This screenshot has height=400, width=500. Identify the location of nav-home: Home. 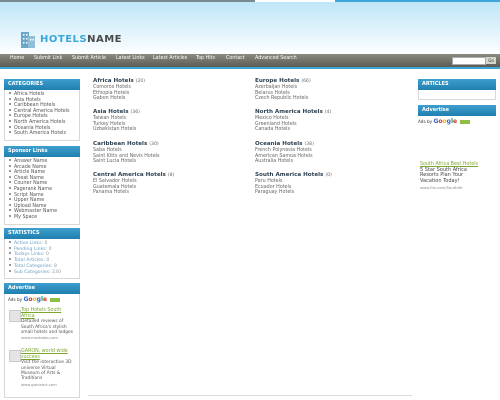
(17, 58).